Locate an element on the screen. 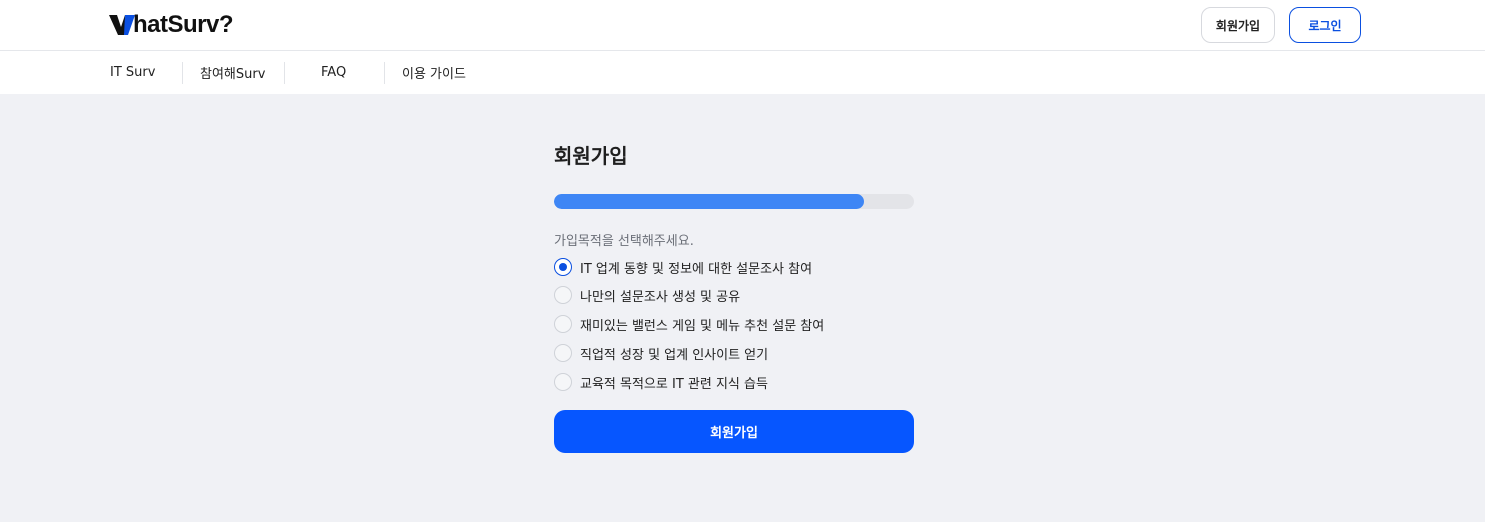 This screenshot has height=522, width=1485. purpose-option: 직업적 성장 및 업계 인사이트 얻기 is located at coordinates (661, 353).